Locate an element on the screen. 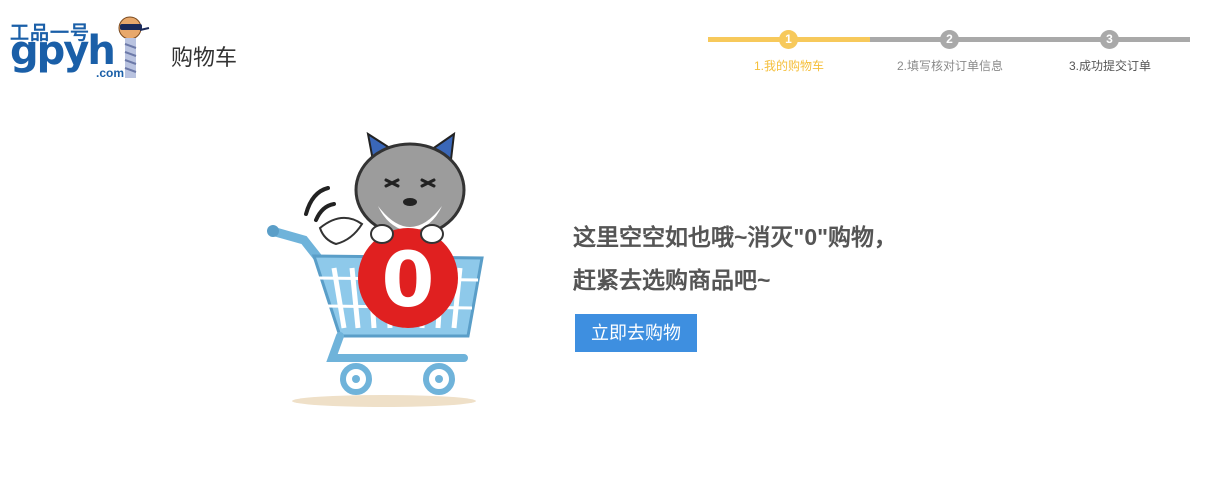 This screenshot has width=1206, height=488. step-1-label: 1.我的购物车 is located at coordinates (789, 66).